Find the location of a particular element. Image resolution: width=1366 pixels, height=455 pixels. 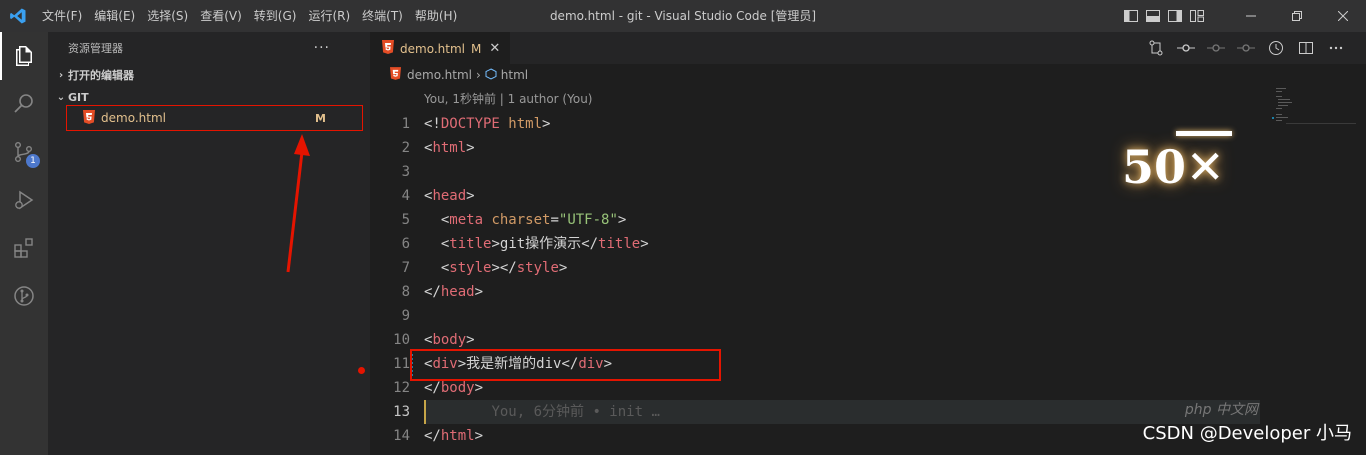

tab-bar: demo.html M ✕ is located at coordinates (868, 48).